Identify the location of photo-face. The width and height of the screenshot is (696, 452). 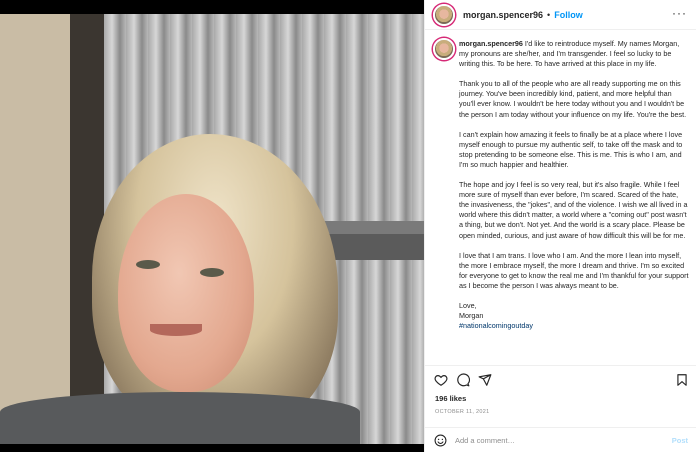
(186, 293).